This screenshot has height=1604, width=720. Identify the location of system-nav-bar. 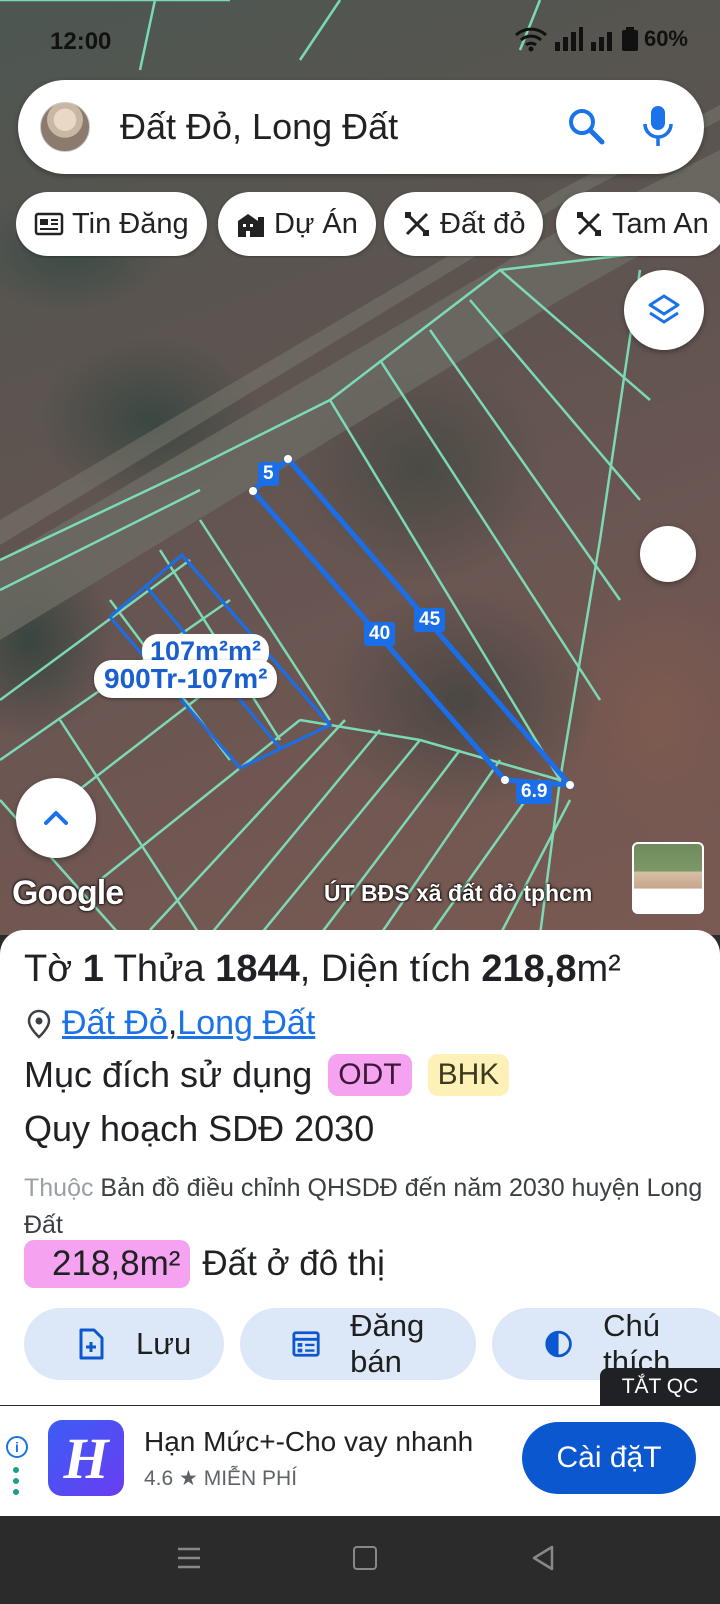
(360, 1560).